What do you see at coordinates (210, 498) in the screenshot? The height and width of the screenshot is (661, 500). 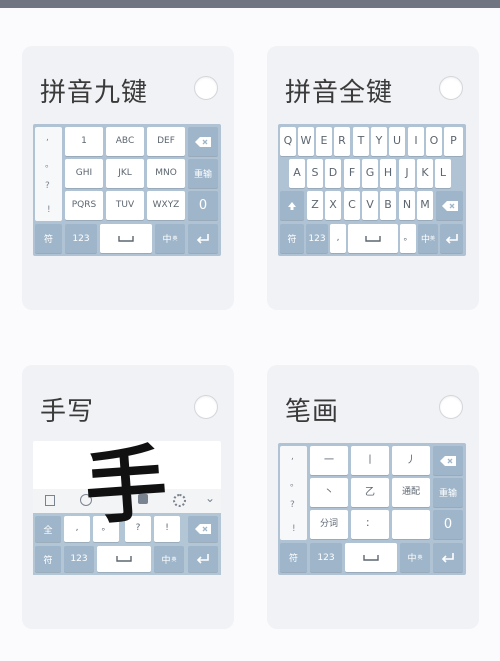 I see `chevron-down-icon: ⌄` at bounding box center [210, 498].